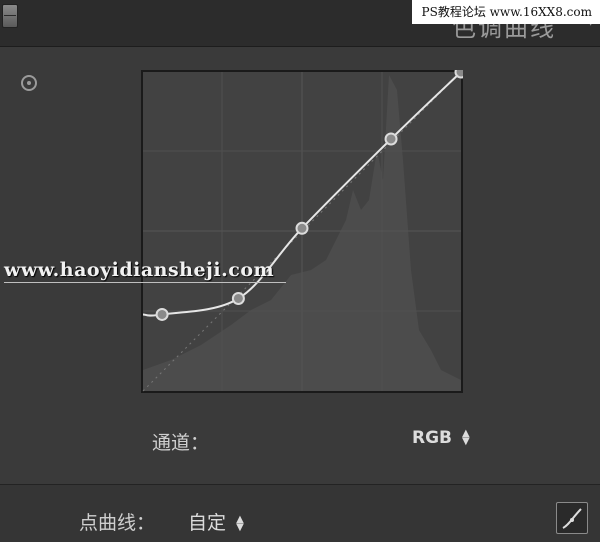 This screenshot has height=542, width=600. I want to click on panel-header: 色调曲线 ▼ PS教程论坛 www.16XX8.com, so click(300, 23).